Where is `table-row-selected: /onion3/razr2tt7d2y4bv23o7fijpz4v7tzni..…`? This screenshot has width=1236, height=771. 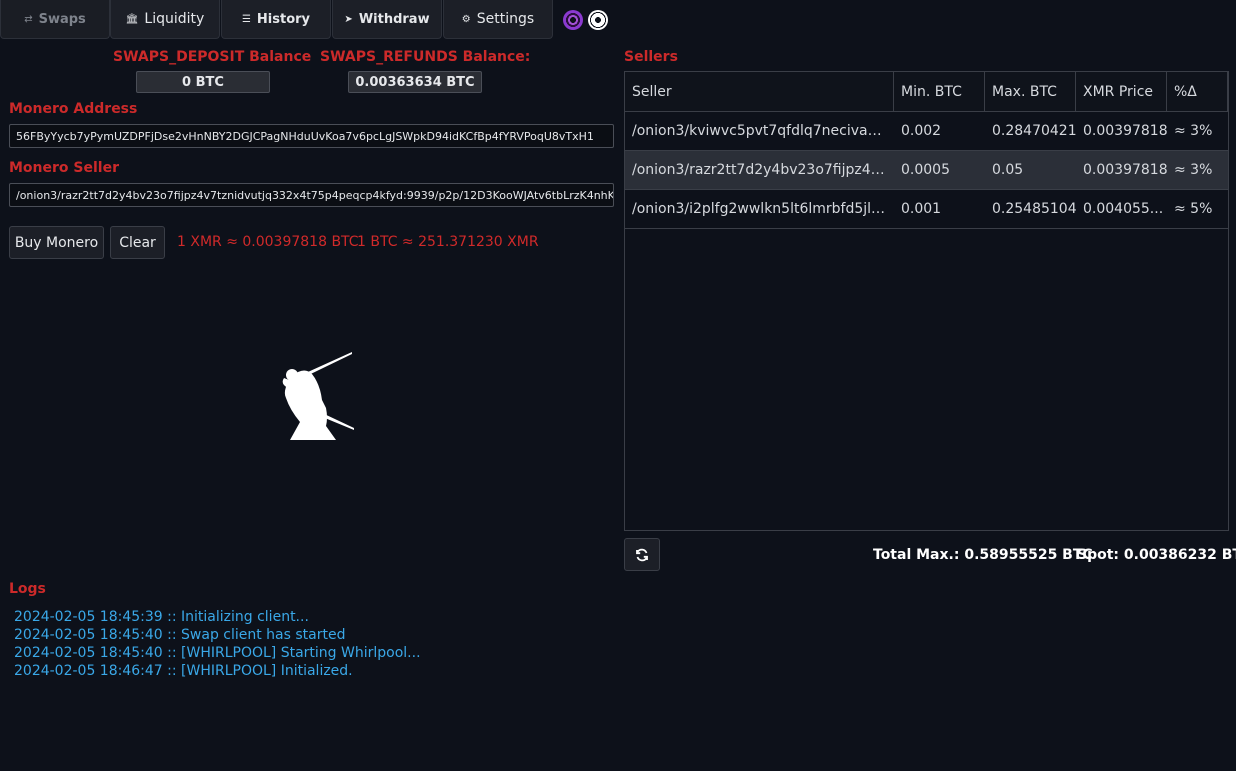
table-row-selected: /onion3/razr2tt7d2y4bv23o7fijpz4v7tzni..… is located at coordinates (926, 170).